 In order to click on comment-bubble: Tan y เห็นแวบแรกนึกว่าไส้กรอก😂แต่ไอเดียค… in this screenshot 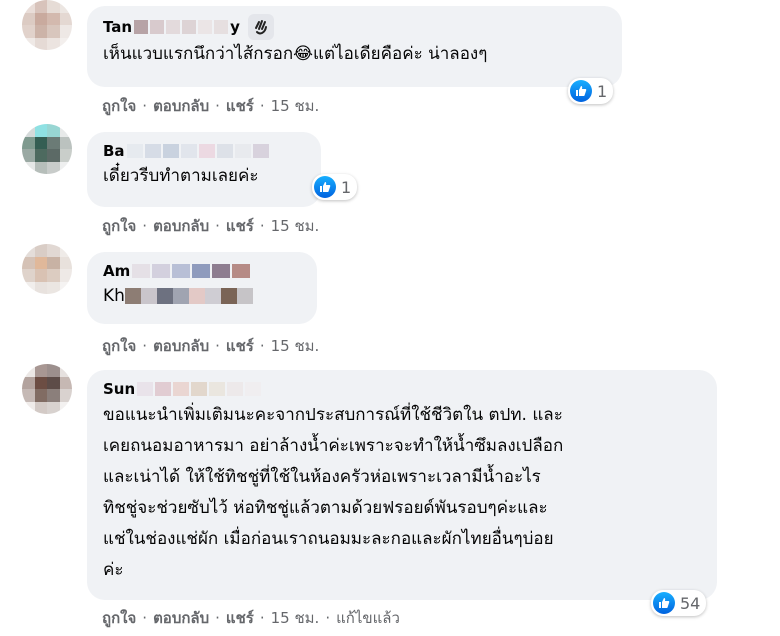, I will do `click(354, 46)`.